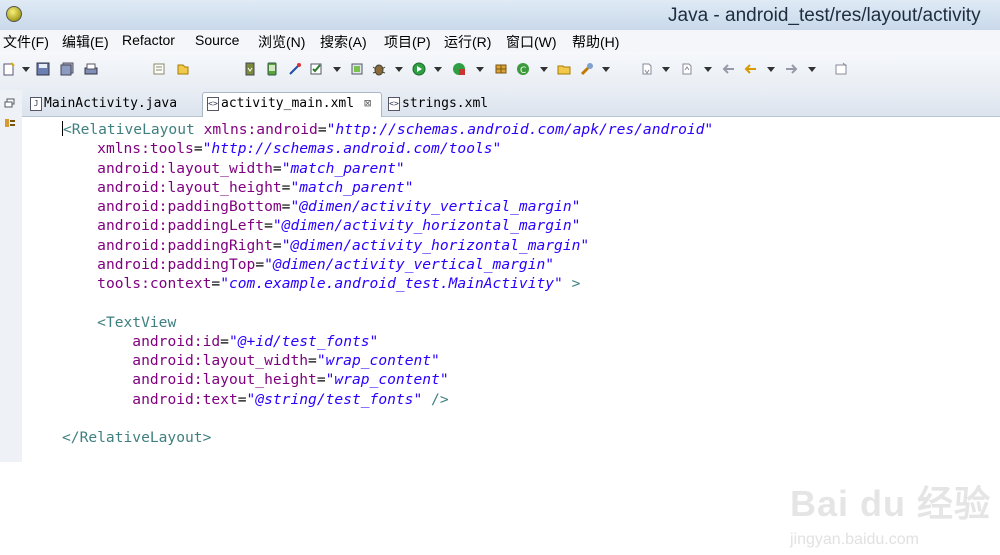  What do you see at coordinates (459, 69) in the screenshot?
I see `external-tools-icon` at bounding box center [459, 69].